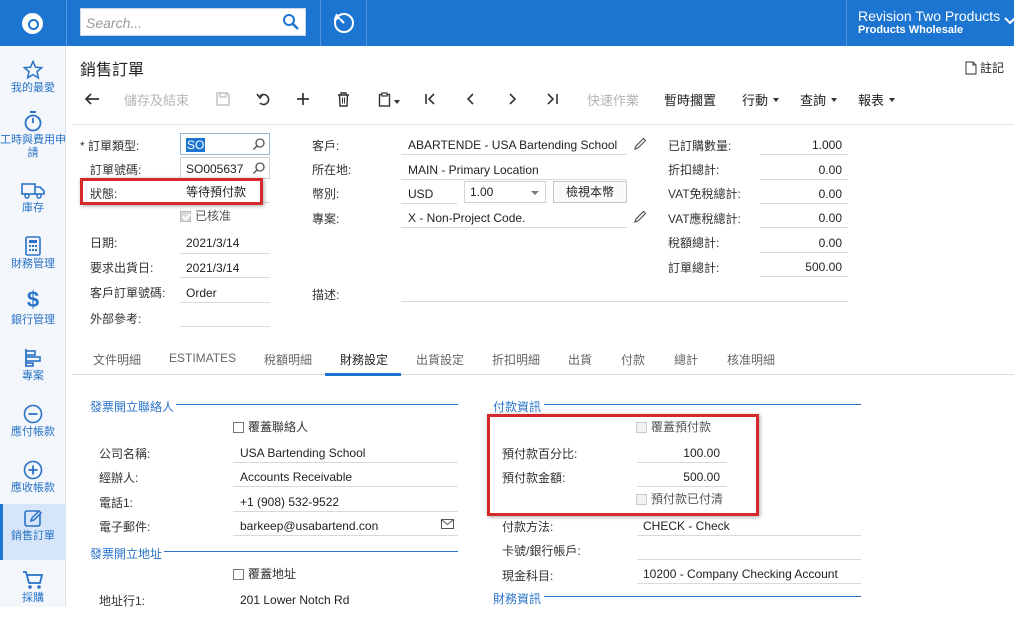 The height and width of the screenshot is (620, 1014). Describe the element at coordinates (590, 192) in the screenshot. I see `view-base-button: 檢視本幣` at that location.